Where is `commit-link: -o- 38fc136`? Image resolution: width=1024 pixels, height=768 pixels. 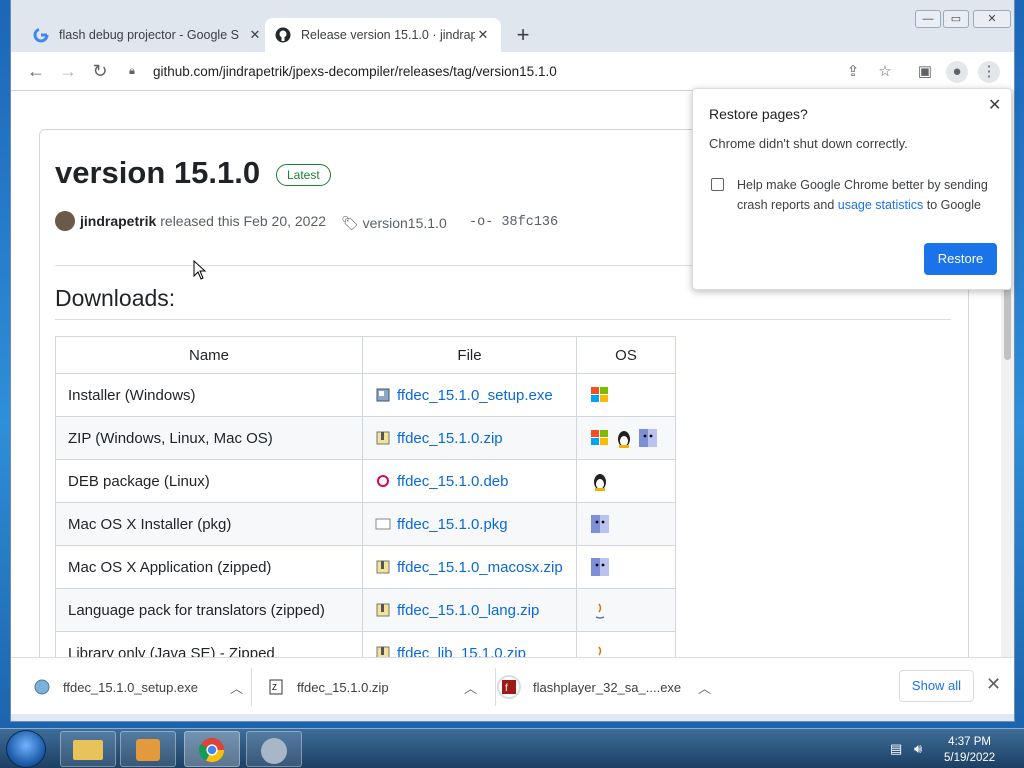
commit-link: -o- 38fc136 is located at coordinates (513, 222).